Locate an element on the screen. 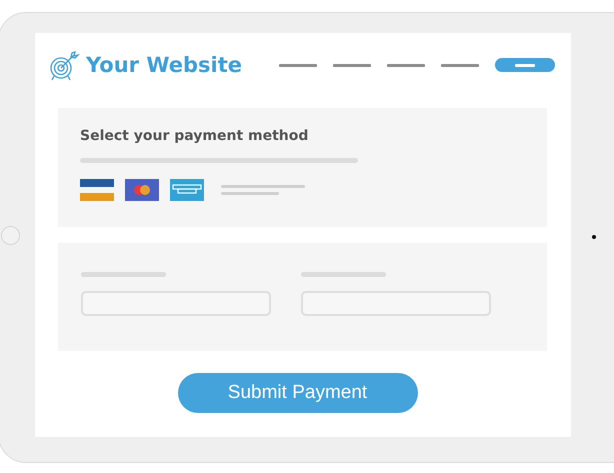  nav-pill-button is located at coordinates (525, 65).